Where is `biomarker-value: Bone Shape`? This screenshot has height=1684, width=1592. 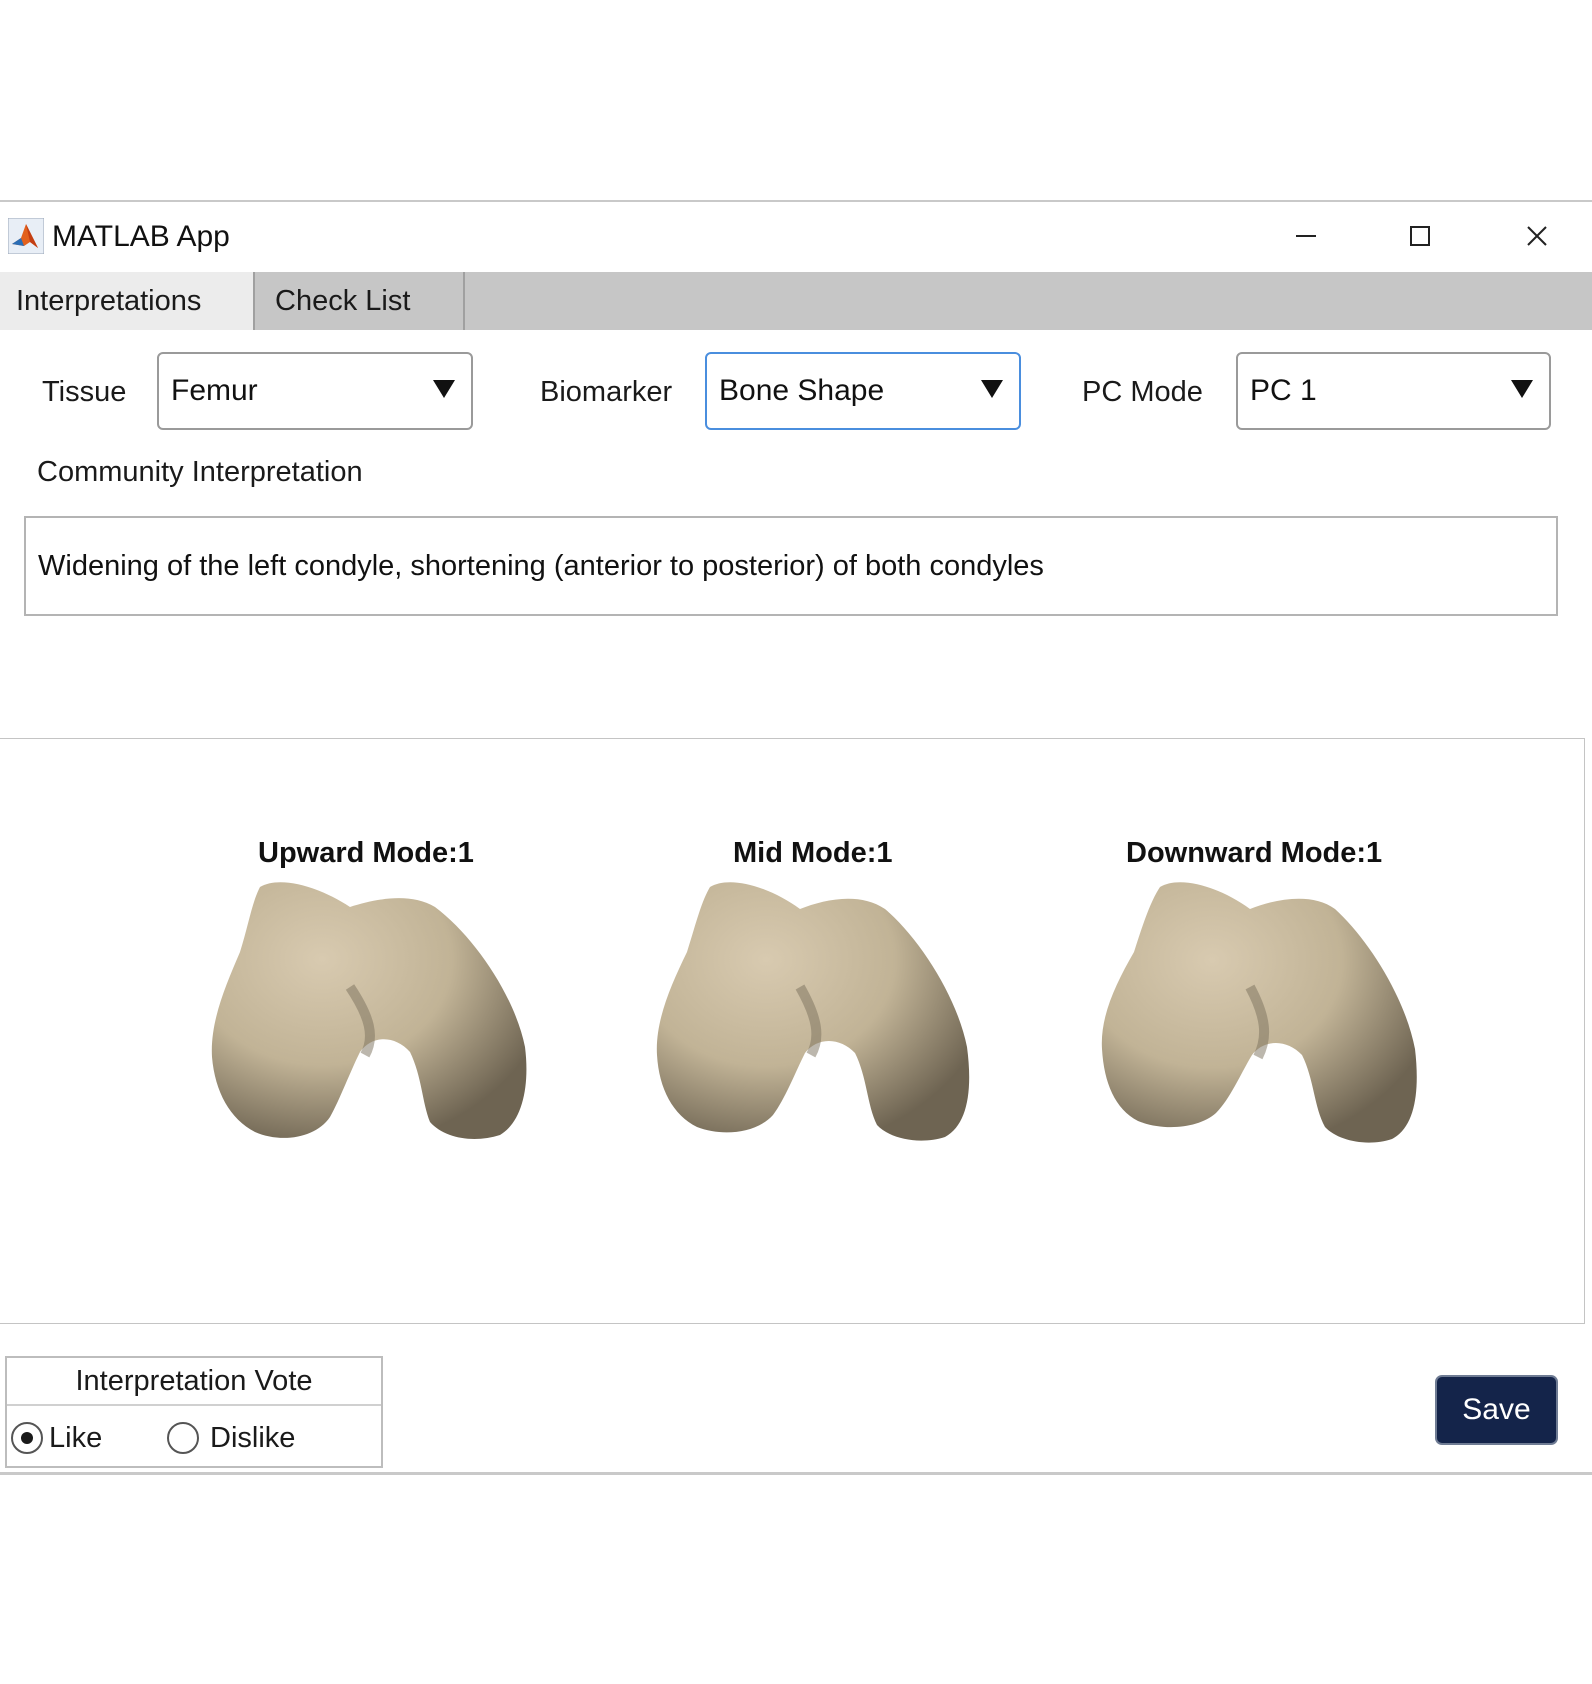 biomarker-value: Bone Shape is located at coordinates (802, 390).